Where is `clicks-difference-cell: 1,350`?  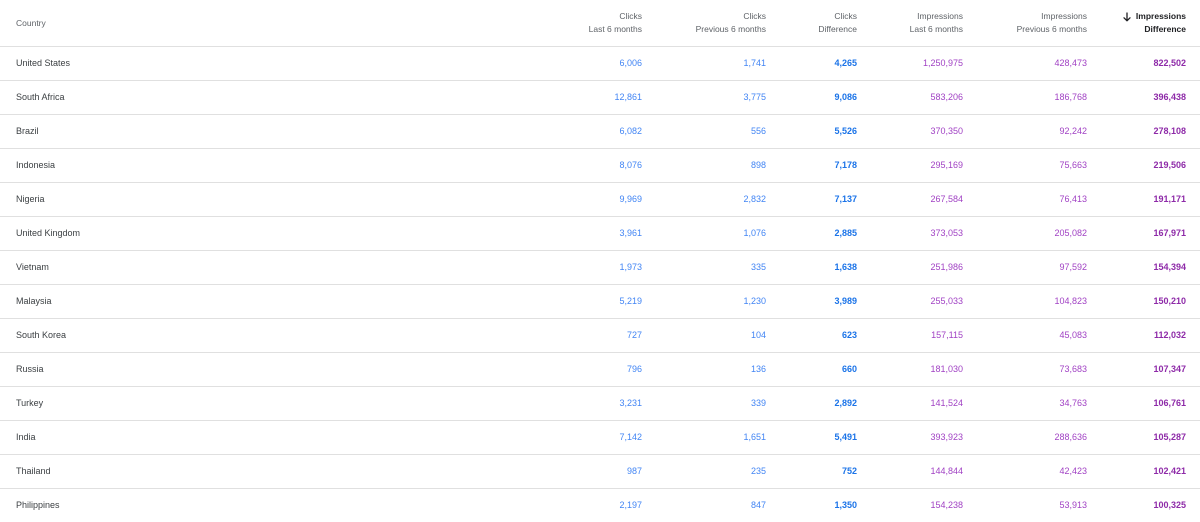
clicks-difference-cell: 1,350 is located at coordinates (845, 505).